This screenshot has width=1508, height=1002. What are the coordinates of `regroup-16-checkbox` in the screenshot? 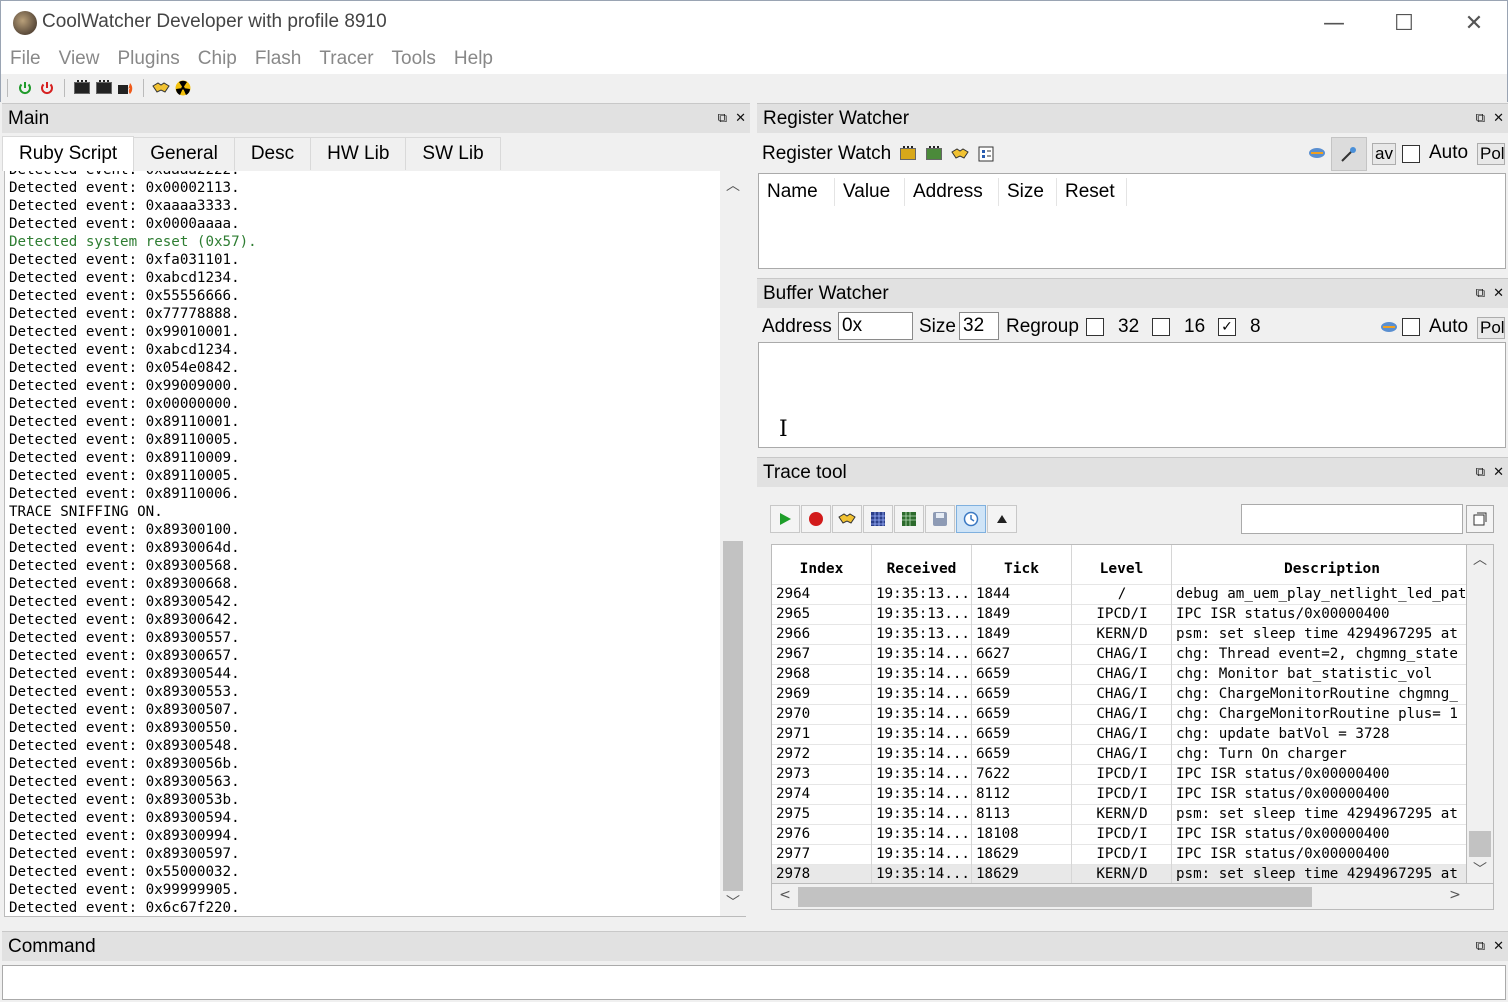 It's located at (1161, 327).